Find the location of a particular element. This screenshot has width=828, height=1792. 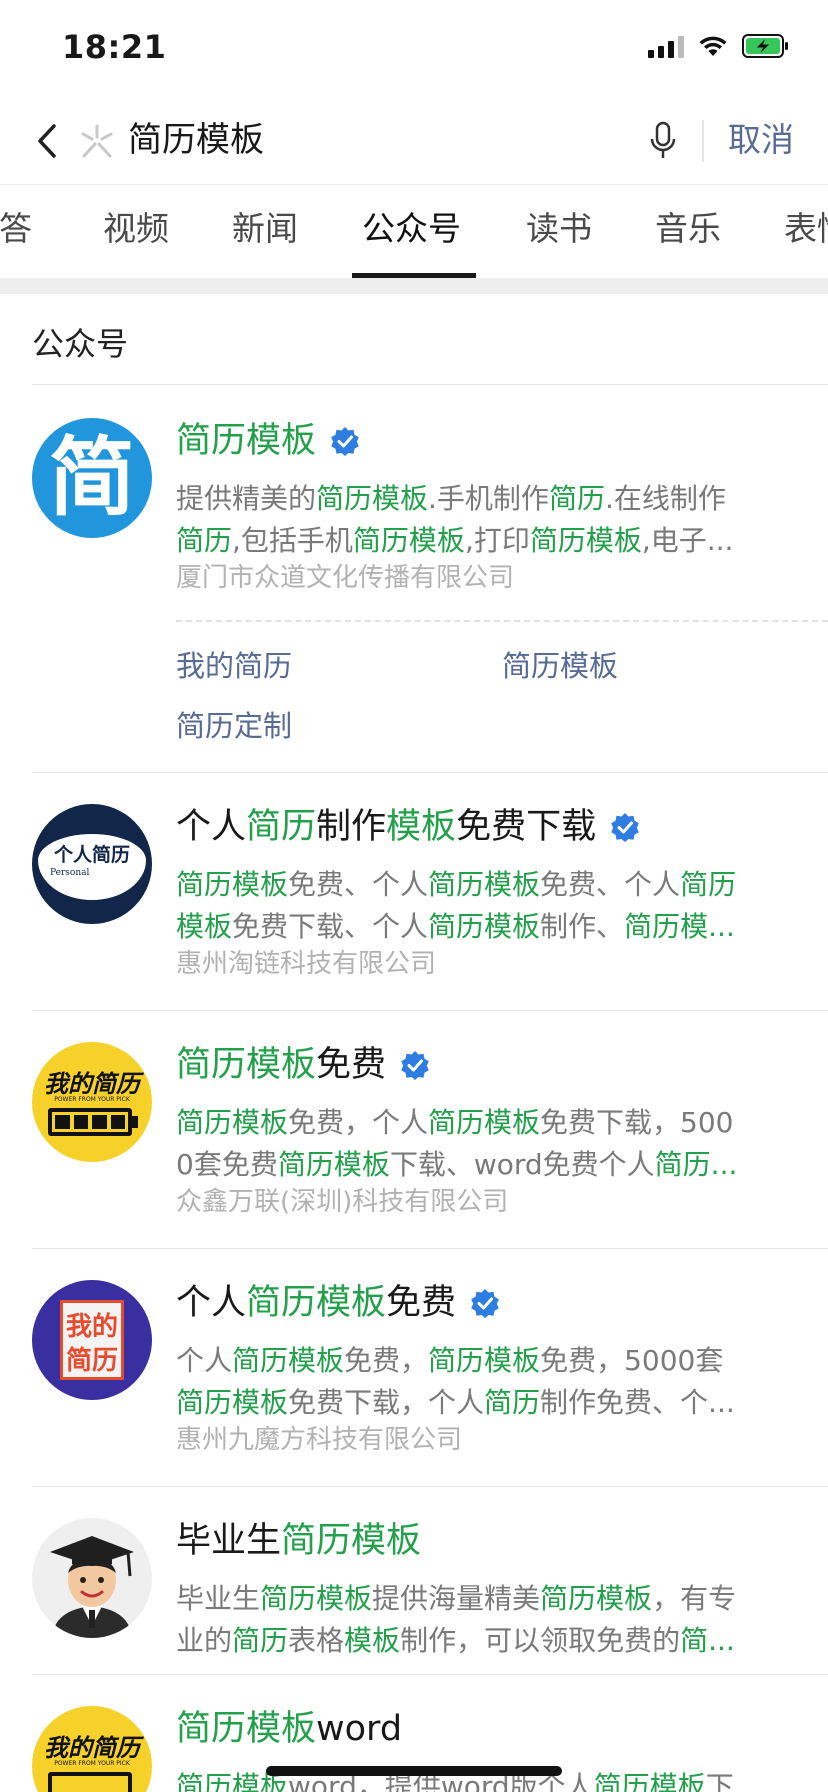

description-line: 简历模板免费，个人简历模板免费下载，500 is located at coordinates (486, 1123).